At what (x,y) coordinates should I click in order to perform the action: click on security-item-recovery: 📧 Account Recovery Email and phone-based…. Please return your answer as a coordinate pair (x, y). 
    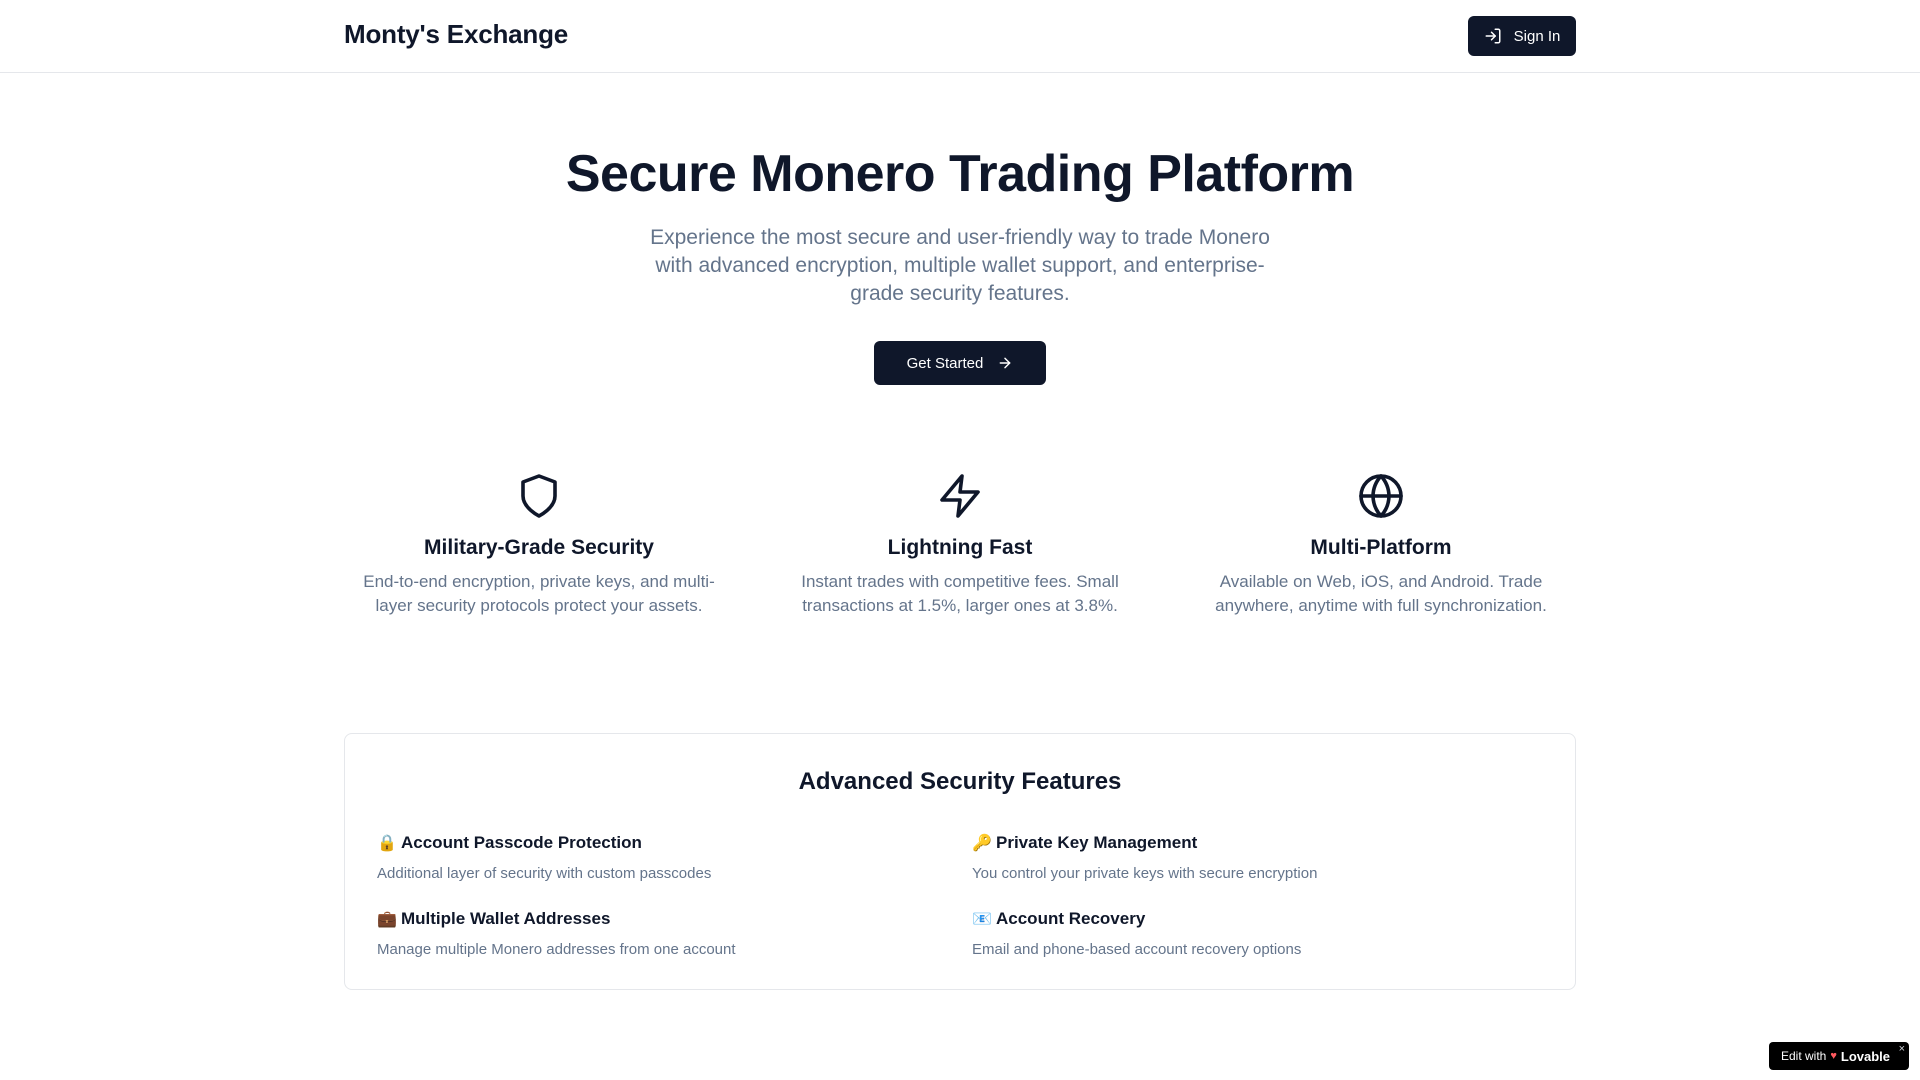
    Looking at the image, I should click on (1252, 933).